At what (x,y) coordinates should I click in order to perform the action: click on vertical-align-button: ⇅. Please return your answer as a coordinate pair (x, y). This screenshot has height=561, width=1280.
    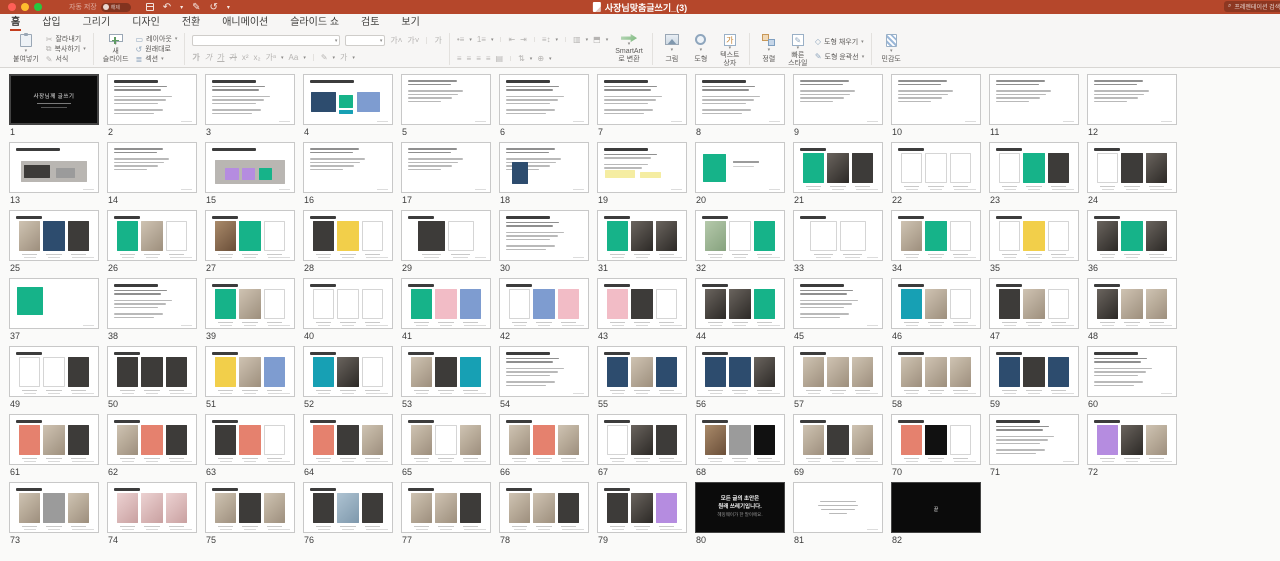
    Looking at the image, I should click on (521, 58).